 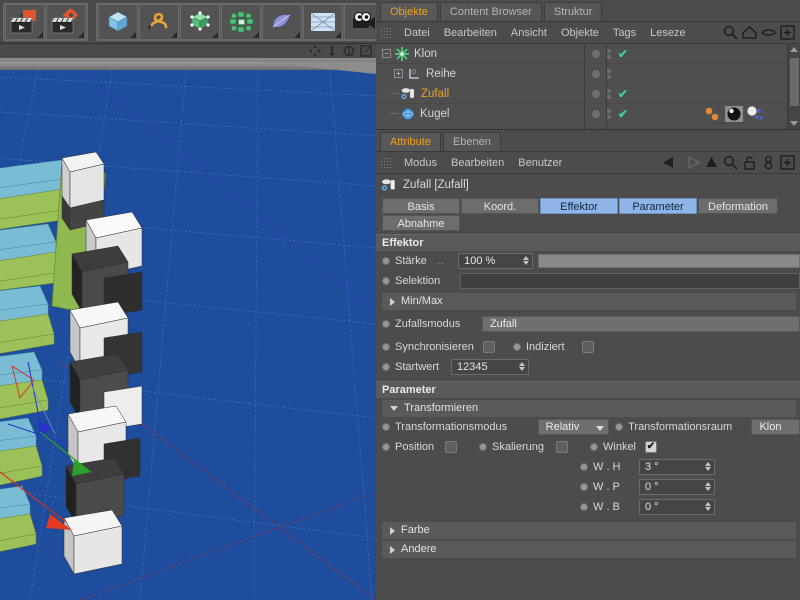 What do you see at coordinates (386, 447) in the screenshot?
I see `position-anim-dot` at bounding box center [386, 447].